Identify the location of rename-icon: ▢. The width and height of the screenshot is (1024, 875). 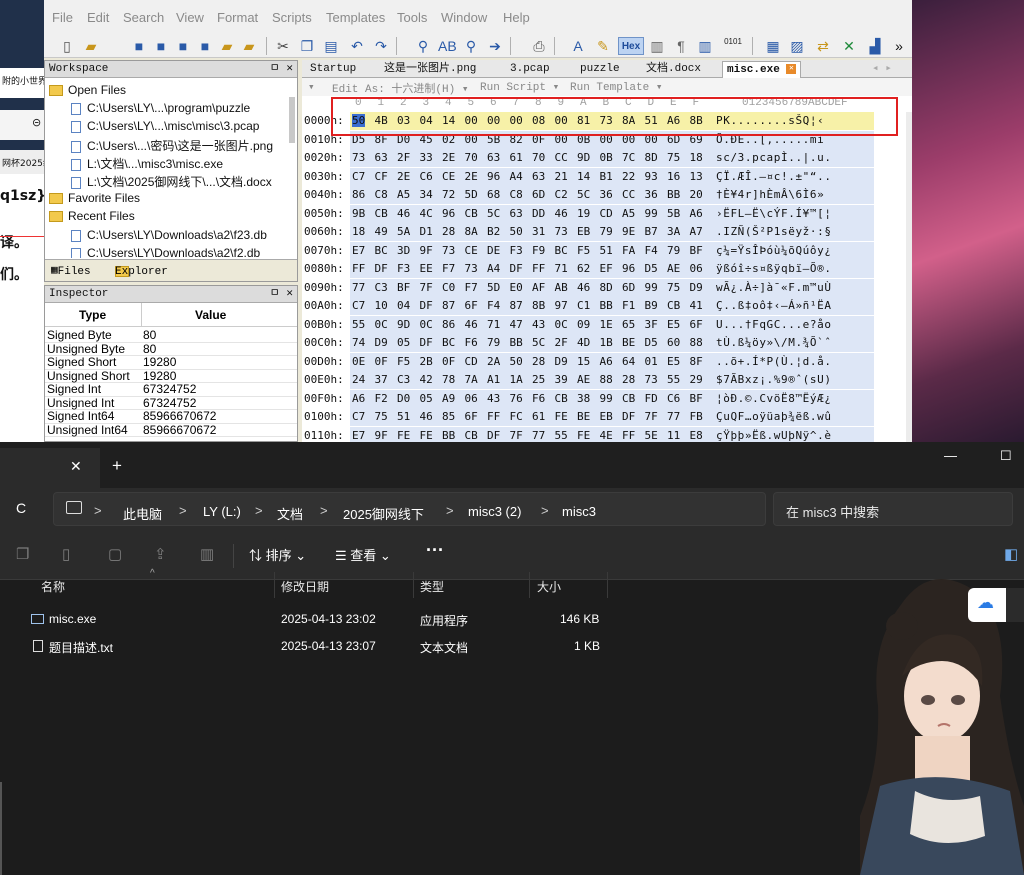
(115, 554).